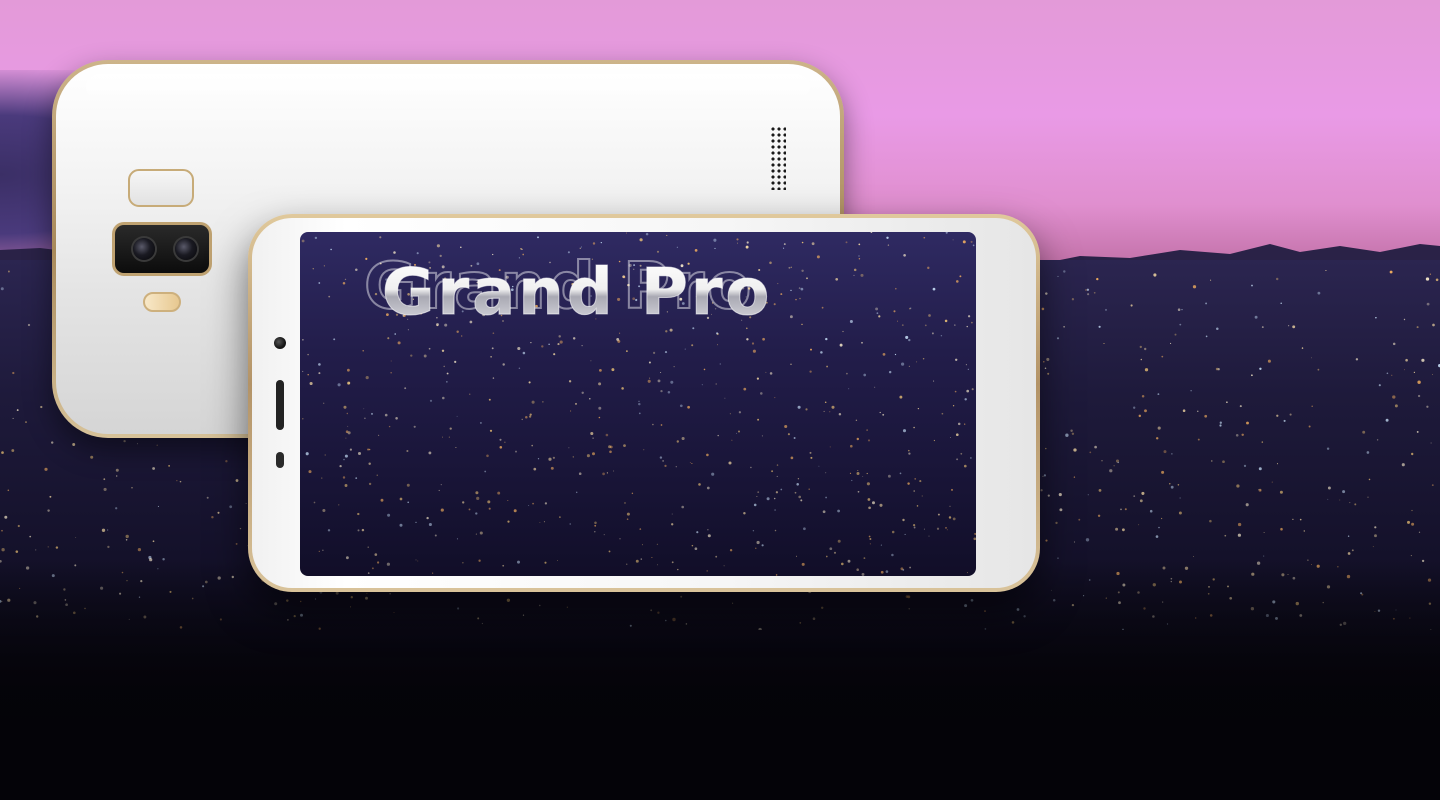 This screenshot has height=800, width=1440. What do you see at coordinates (162, 302) in the screenshot?
I see `led-flash-icon` at bounding box center [162, 302].